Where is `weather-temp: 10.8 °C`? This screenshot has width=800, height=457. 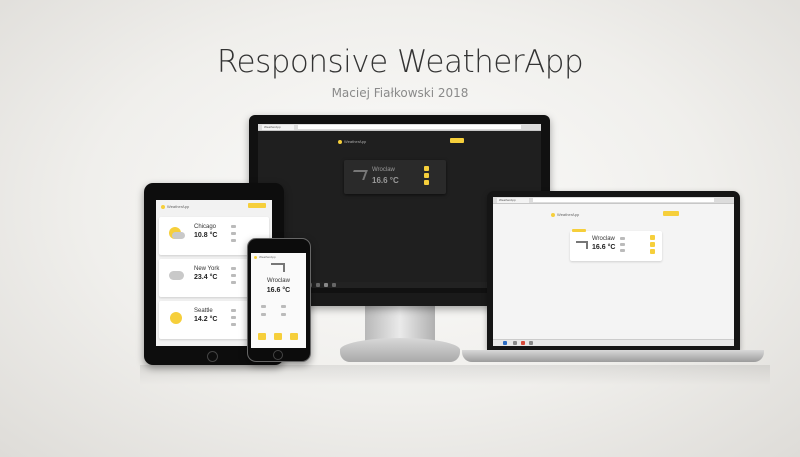 weather-temp: 10.8 °C is located at coordinates (206, 235).